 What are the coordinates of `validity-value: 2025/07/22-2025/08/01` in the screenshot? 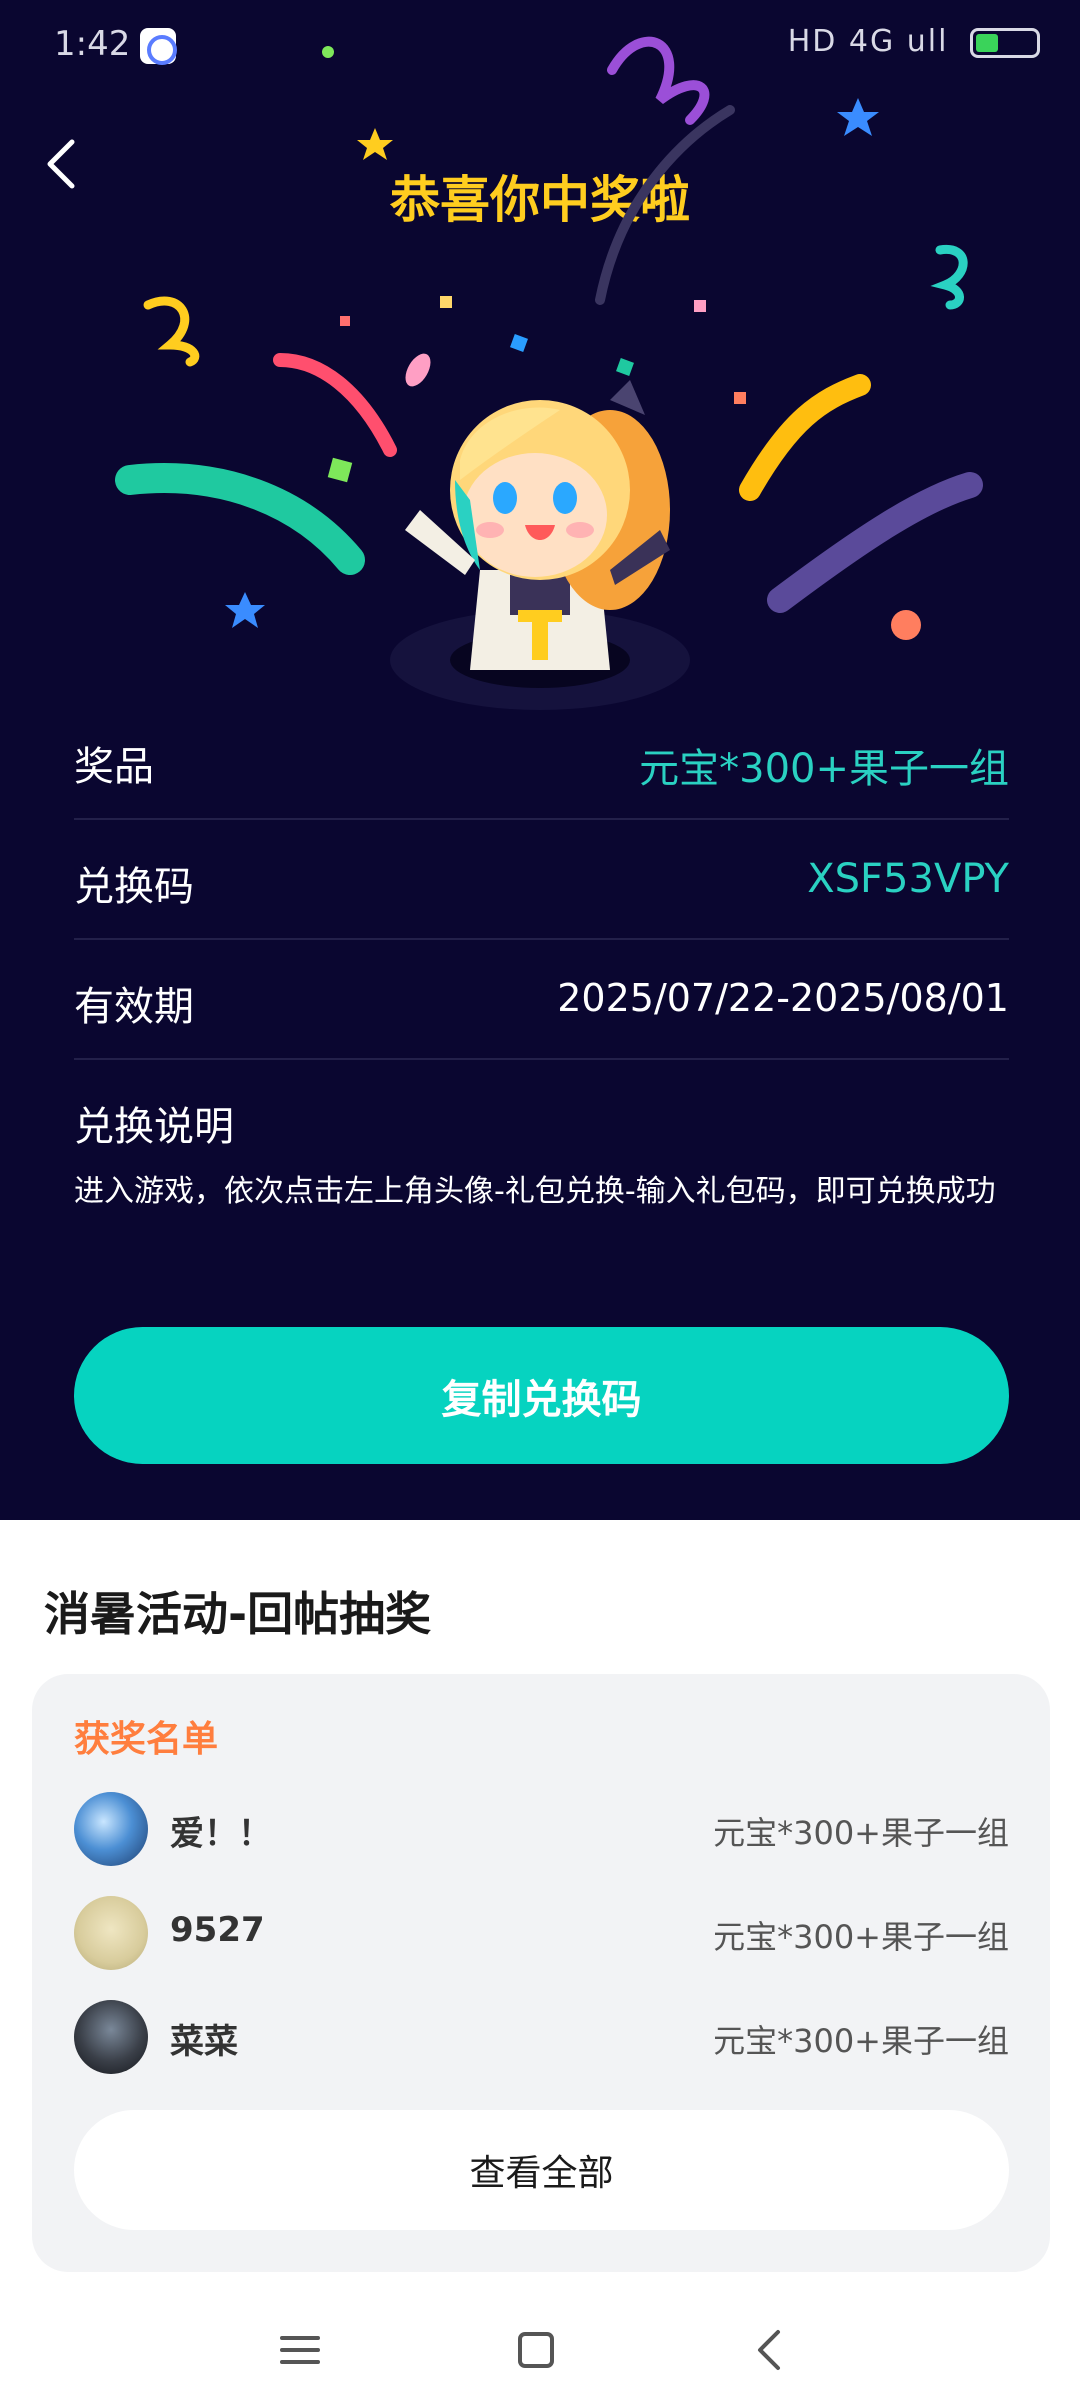 It's located at (783, 998).